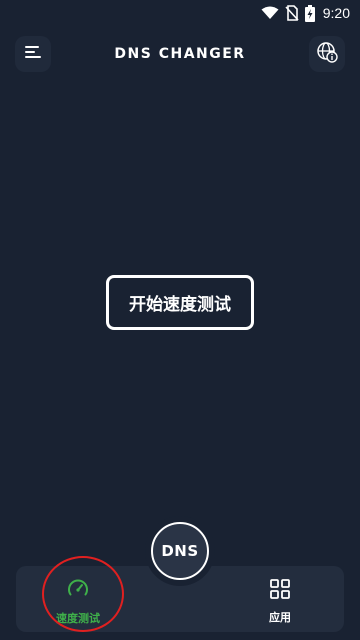 Image resolution: width=360 pixels, height=640 pixels. Describe the element at coordinates (270, 13) in the screenshot. I see `wifi-icon` at that location.